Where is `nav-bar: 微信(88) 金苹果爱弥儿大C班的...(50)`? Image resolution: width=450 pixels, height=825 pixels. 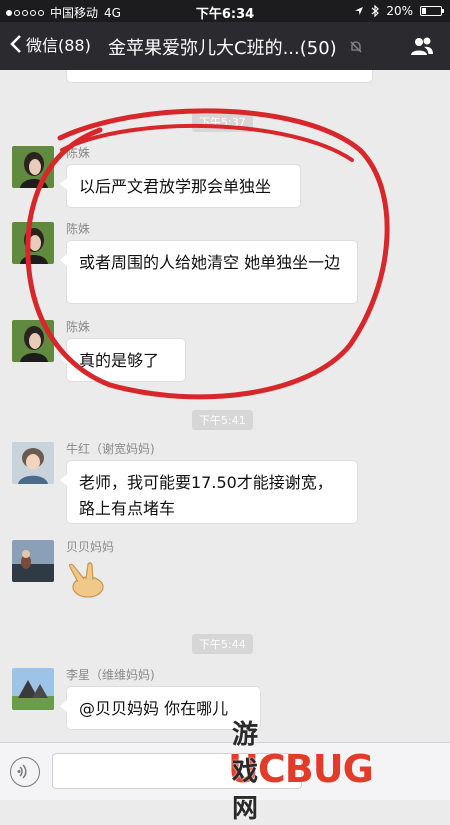
nav-bar: 微信(88) 金苹果爱弥儿大C班的...(50) is located at coordinates (225, 46).